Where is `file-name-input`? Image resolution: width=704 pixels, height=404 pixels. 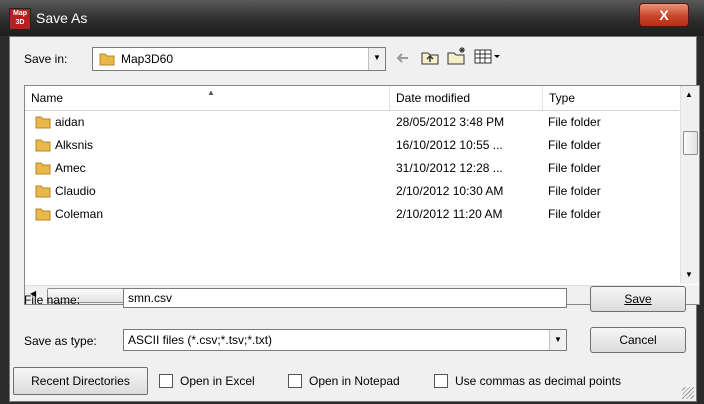
file-name-input is located at coordinates (345, 298).